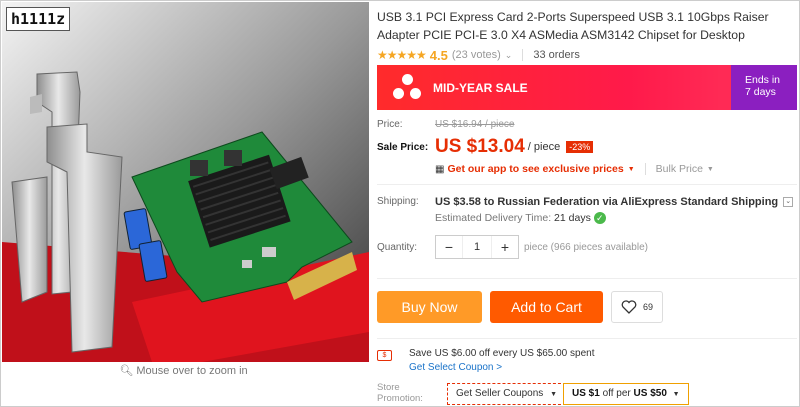 Image resolution: width=800 pixels, height=407 pixels. I want to click on add-to-cart-button: Add to Cart, so click(546, 307).